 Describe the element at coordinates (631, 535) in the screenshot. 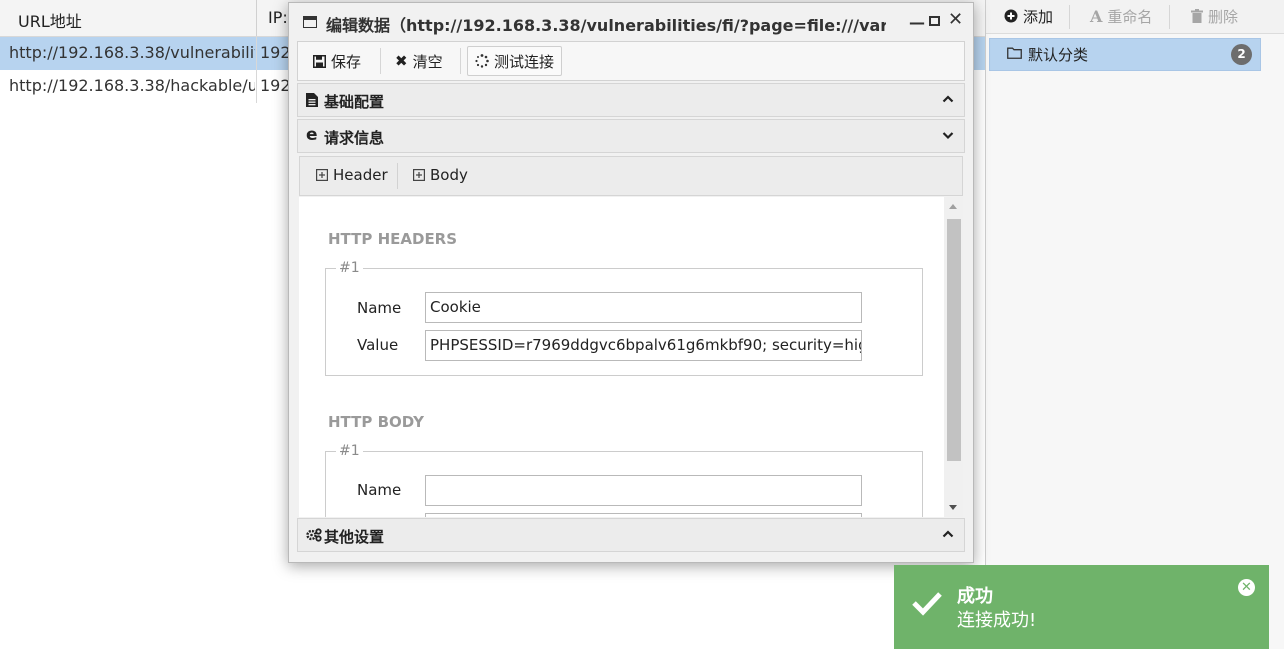

I see `section-other-settings: 其他设置` at that location.